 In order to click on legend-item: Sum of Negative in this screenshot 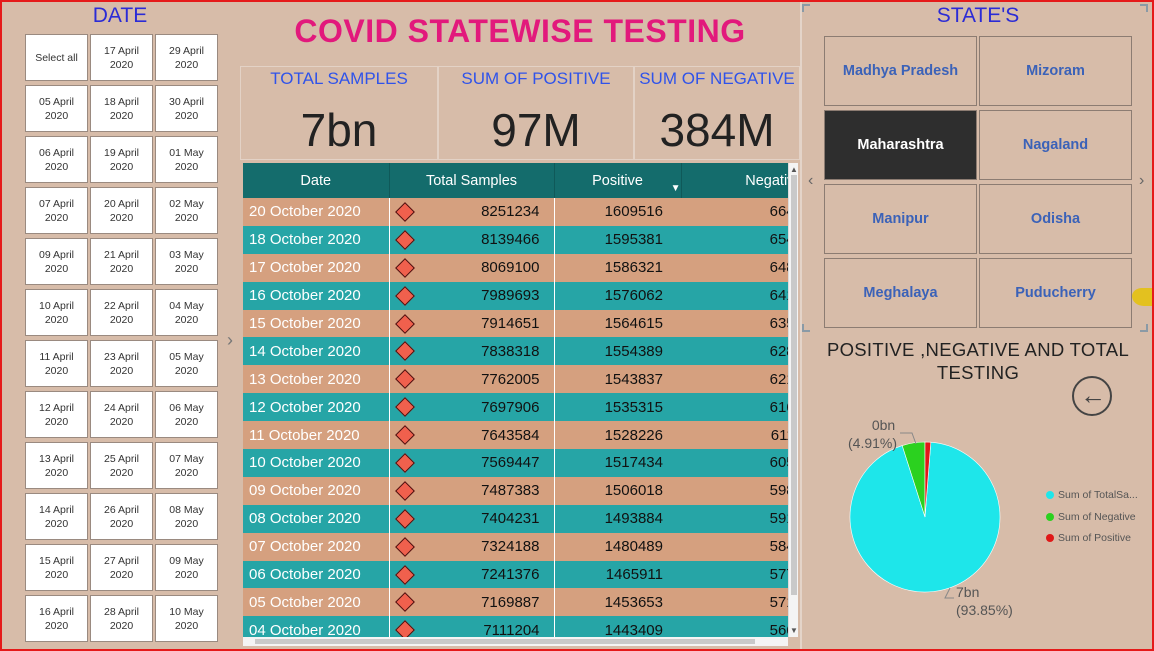, I will do `click(1091, 517)`.